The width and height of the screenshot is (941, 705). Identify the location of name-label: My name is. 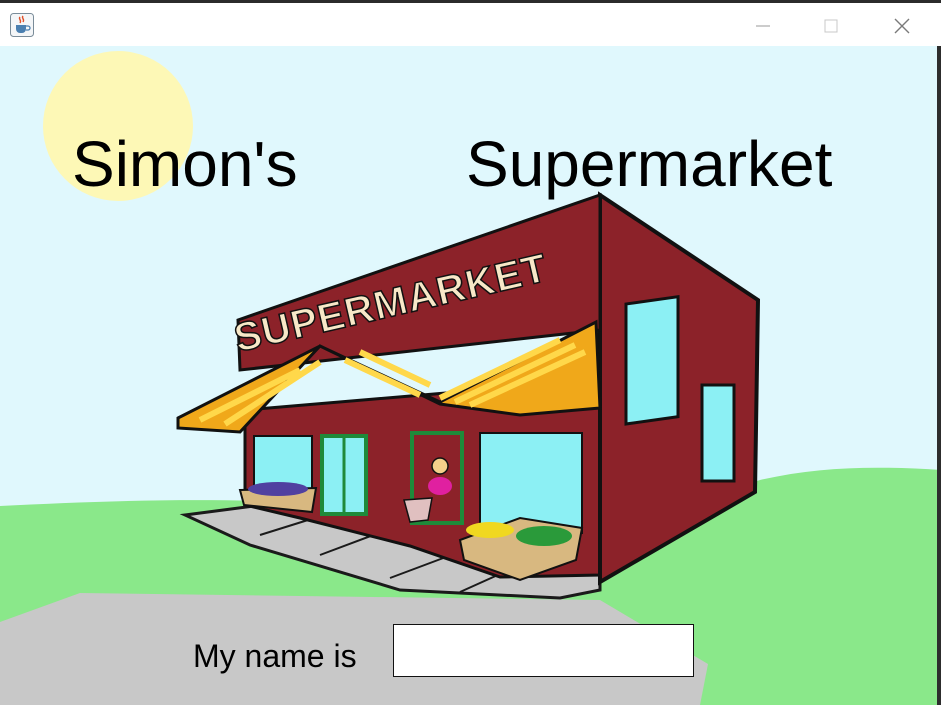
(275, 656).